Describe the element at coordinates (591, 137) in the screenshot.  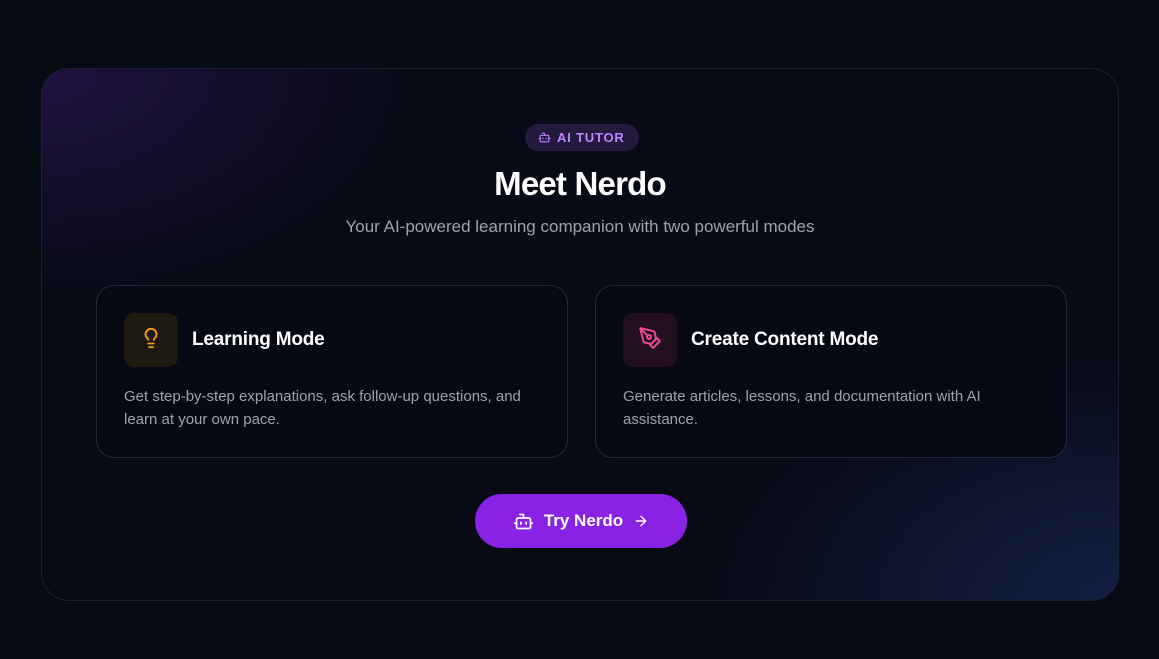
I see `badge-label: AI TUTOR` at that location.